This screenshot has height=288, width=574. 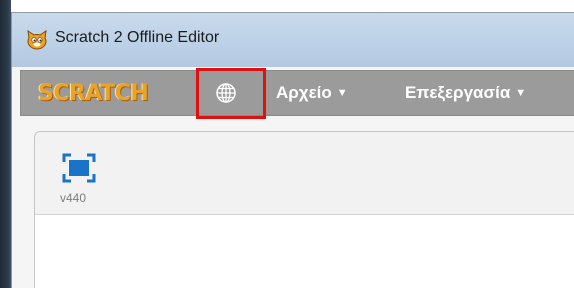 What do you see at coordinates (93, 93) in the screenshot?
I see `scratch-logo: SCRATCH` at bounding box center [93, 93].